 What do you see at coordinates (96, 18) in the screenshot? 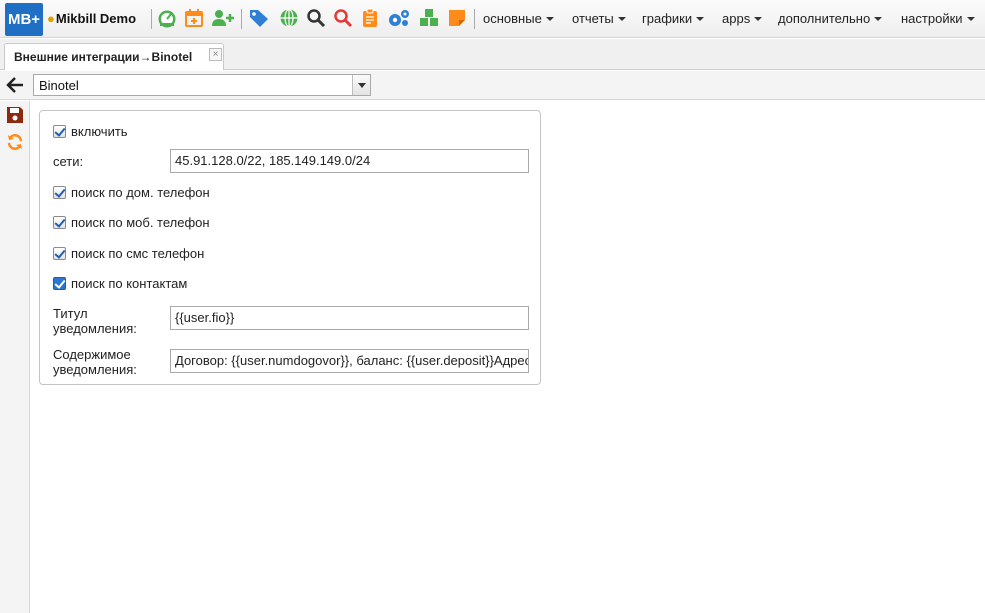
I see `brand-label: Mikbill Demo` at bounding box center [96, 18].